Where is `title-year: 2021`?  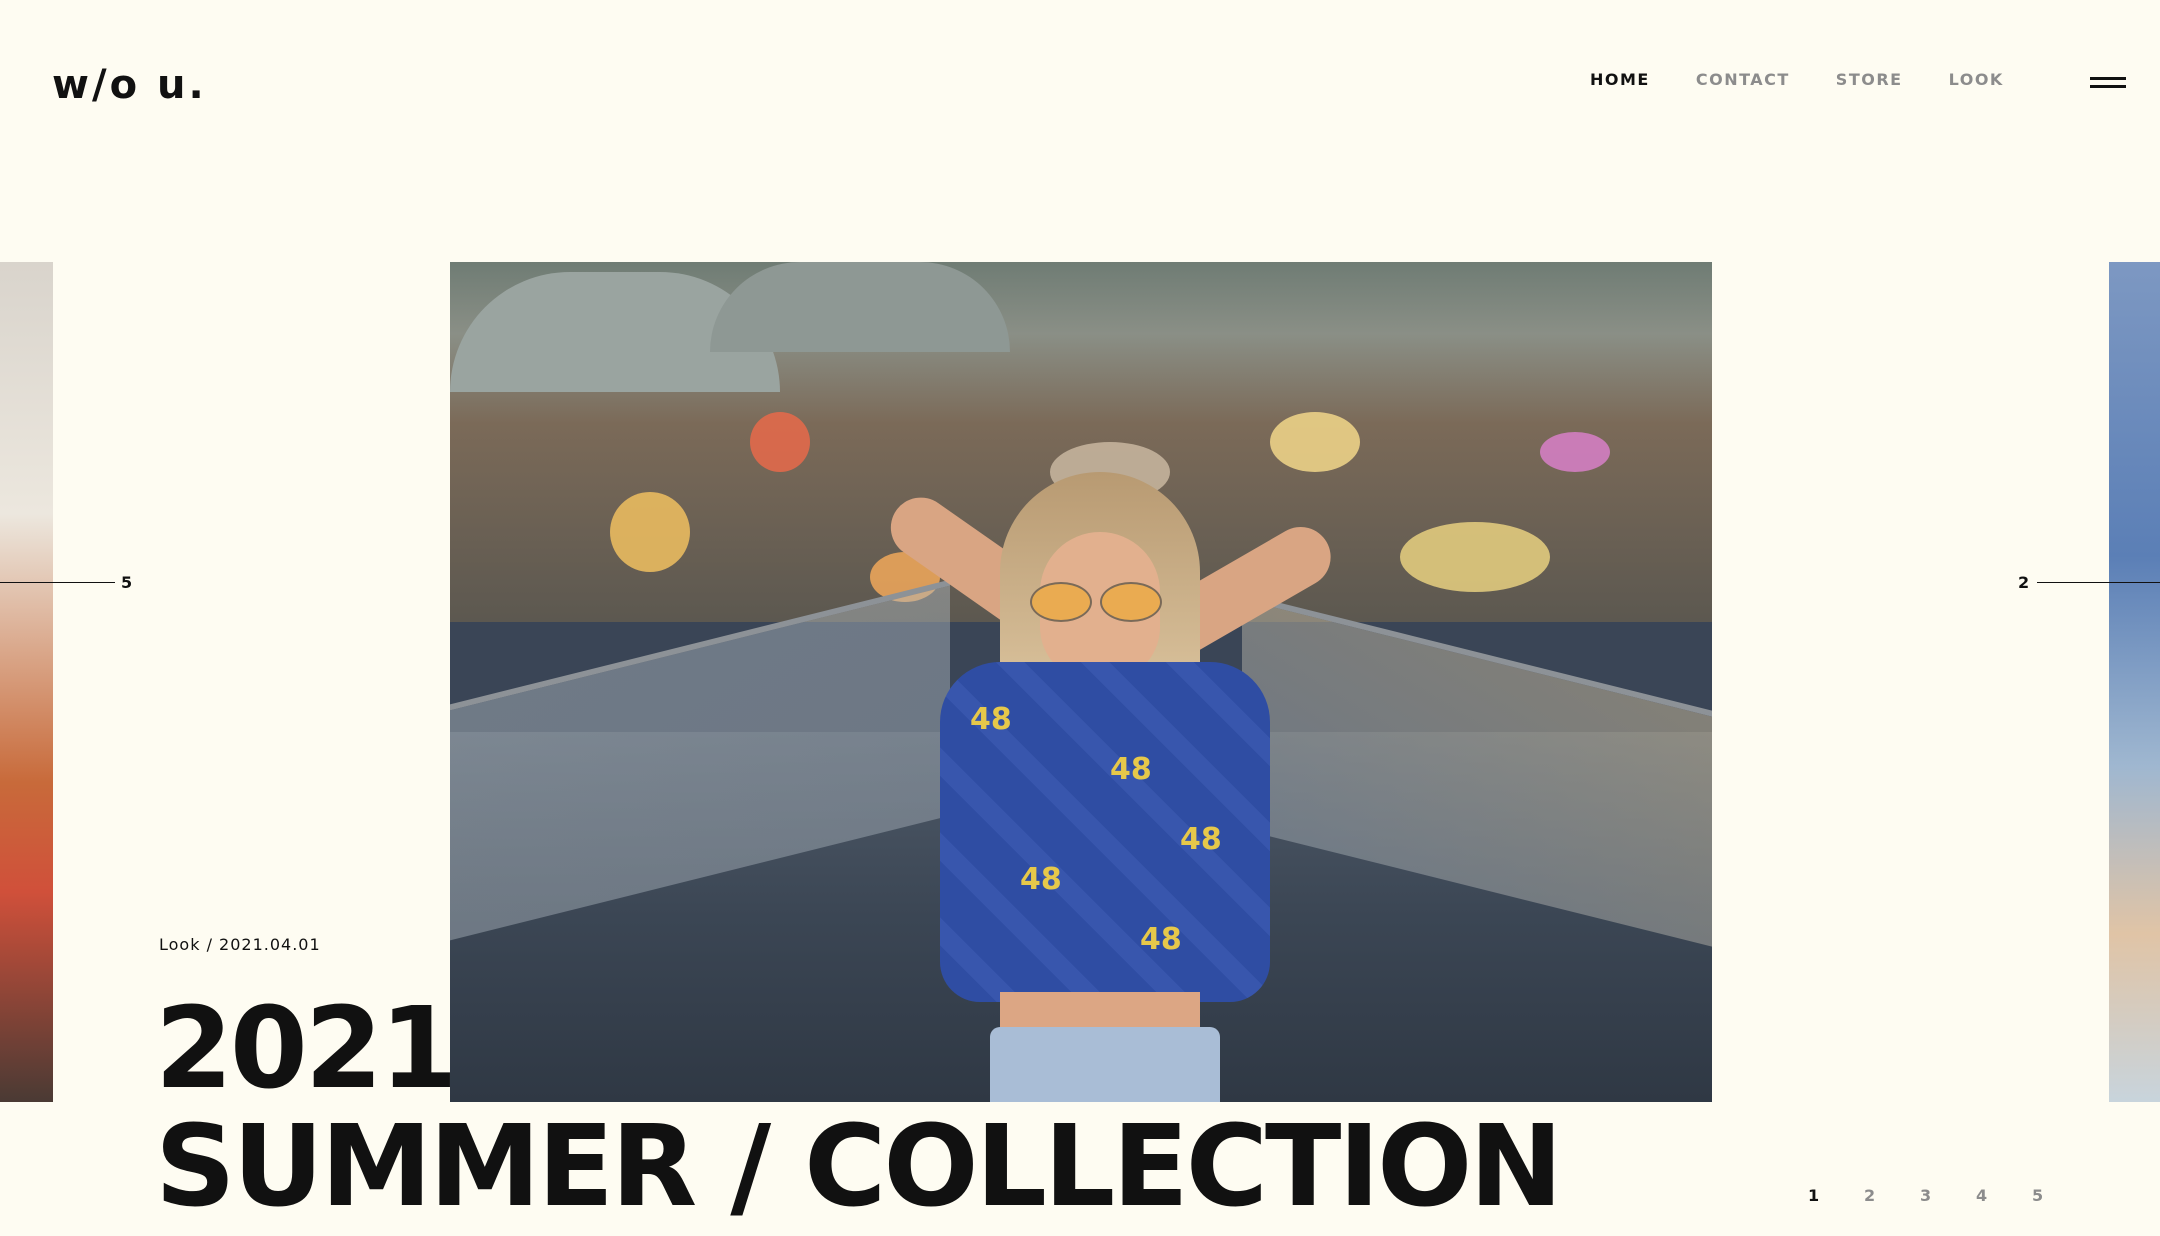 title-year: 2021 is located at coordinates (306, 1049).